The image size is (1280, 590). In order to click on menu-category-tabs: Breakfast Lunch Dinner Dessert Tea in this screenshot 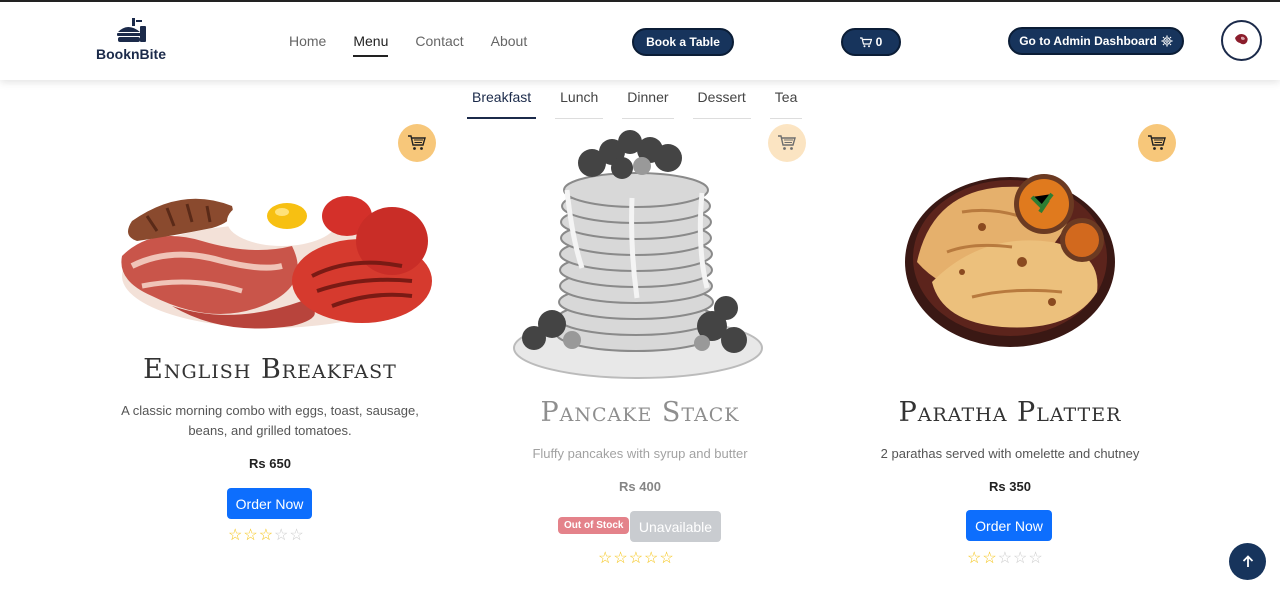, I will do `click(635, 104)`.